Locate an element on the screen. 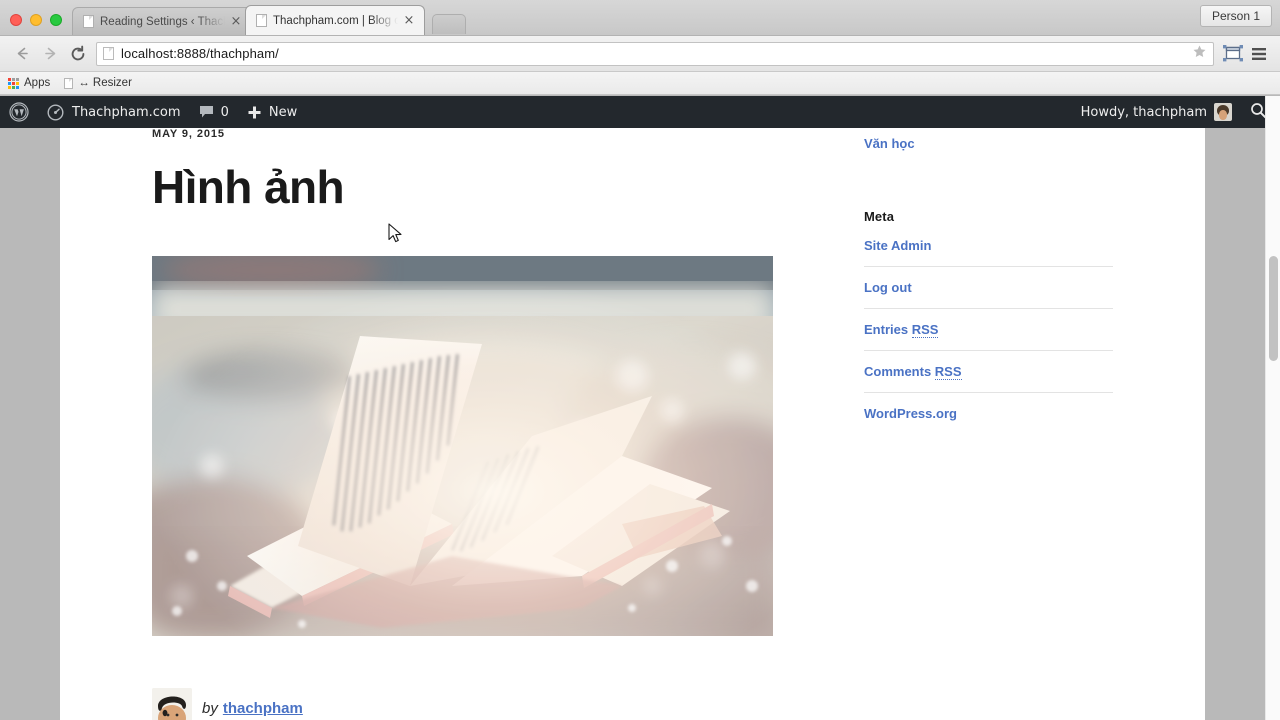  widget-title-meta: Meta is located at coordinates (879, 216).